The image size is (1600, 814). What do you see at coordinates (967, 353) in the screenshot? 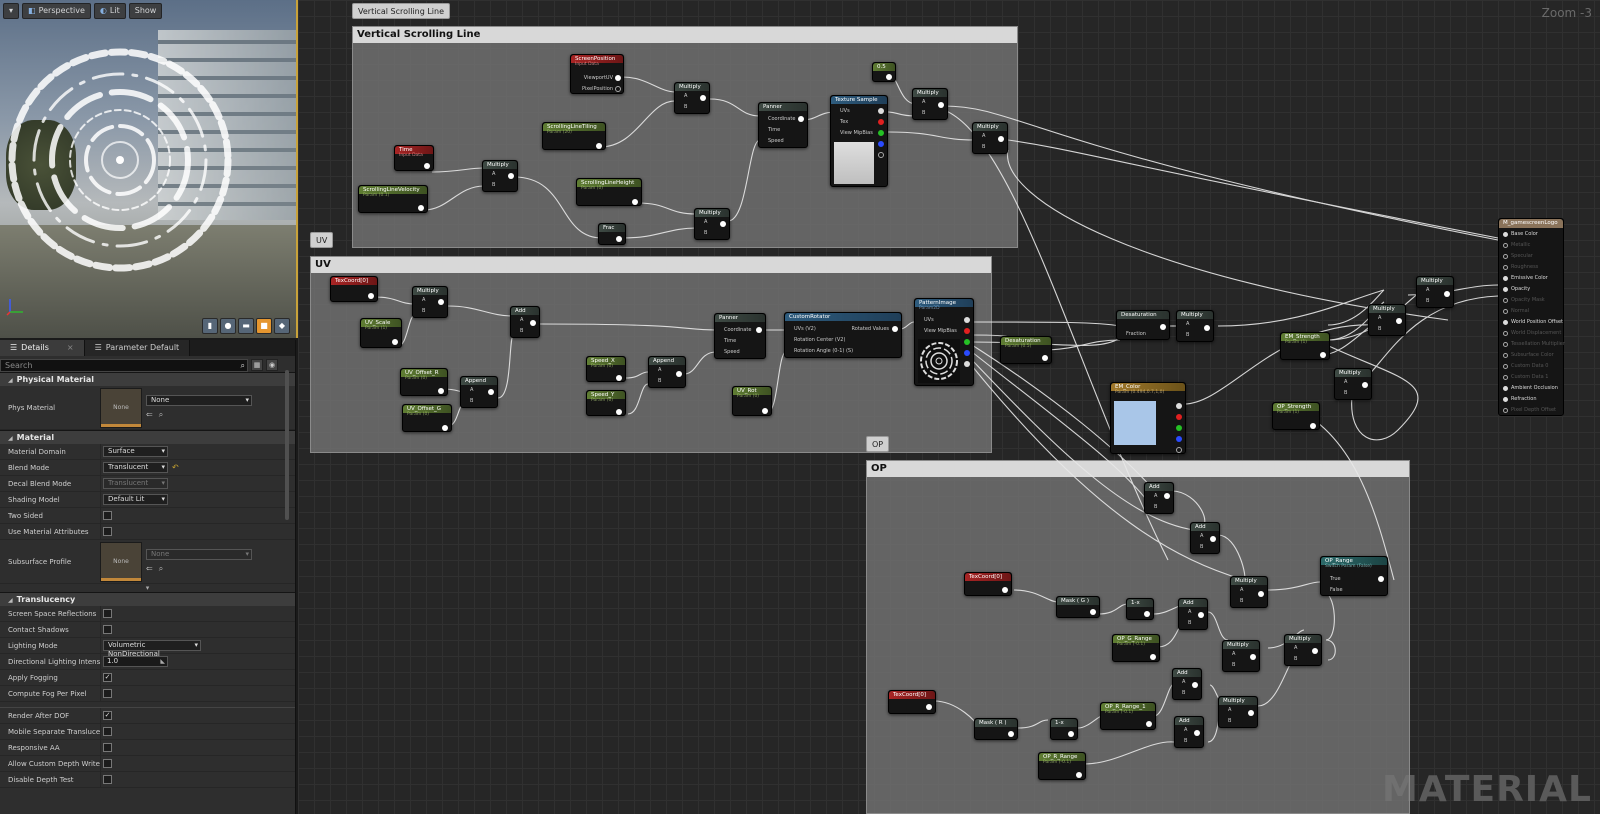
I see `blue-output-pin` at bounding box center [967, 353].